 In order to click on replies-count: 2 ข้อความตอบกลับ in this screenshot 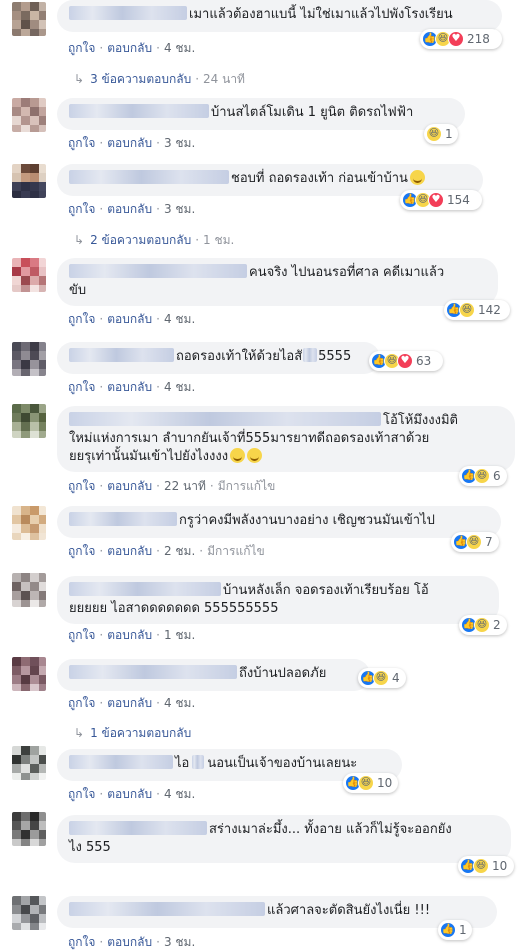, I will do `click(140, 240)`.